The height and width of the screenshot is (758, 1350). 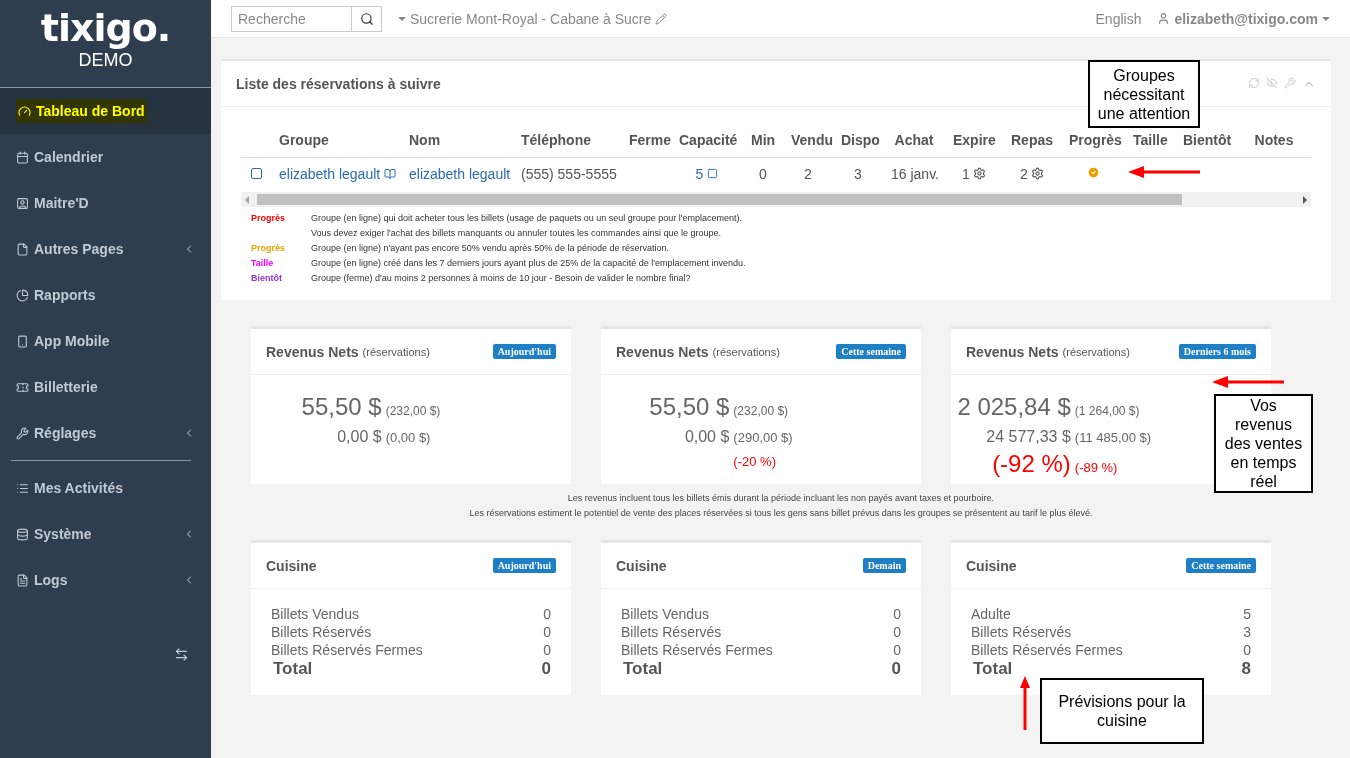 What do you see at coordinates (760, 411) in the screenshot?
I see `revenue-compare: (232,00 $)` at bounding box center [760, 411].